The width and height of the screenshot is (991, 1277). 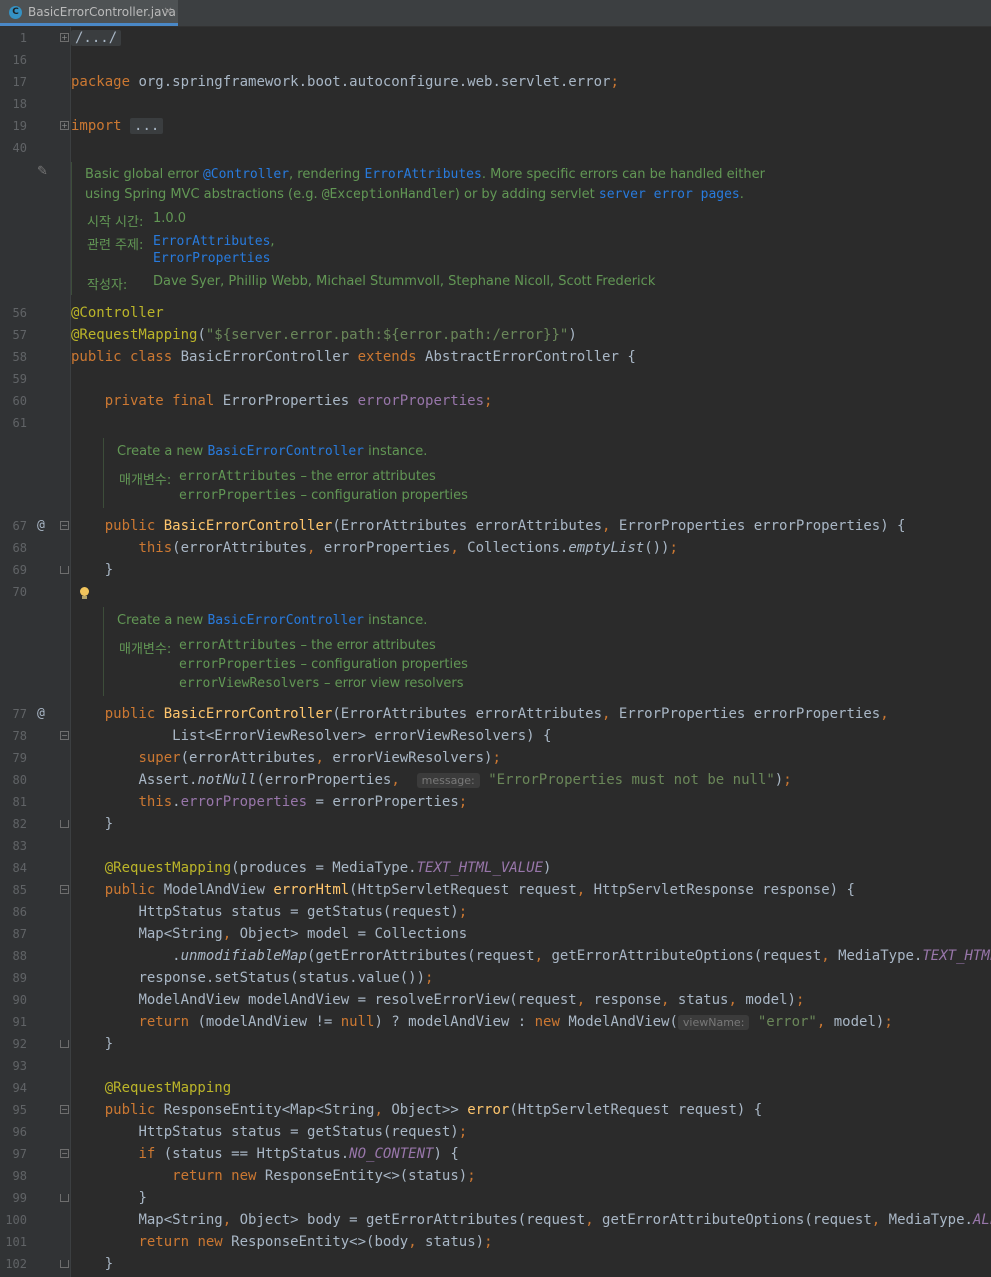 What do you see at coordinates (495, 13) in the screenshot?
I see `editor-tab-bar: C BasicErrorController.java ×` at bounding box center [495, 13].